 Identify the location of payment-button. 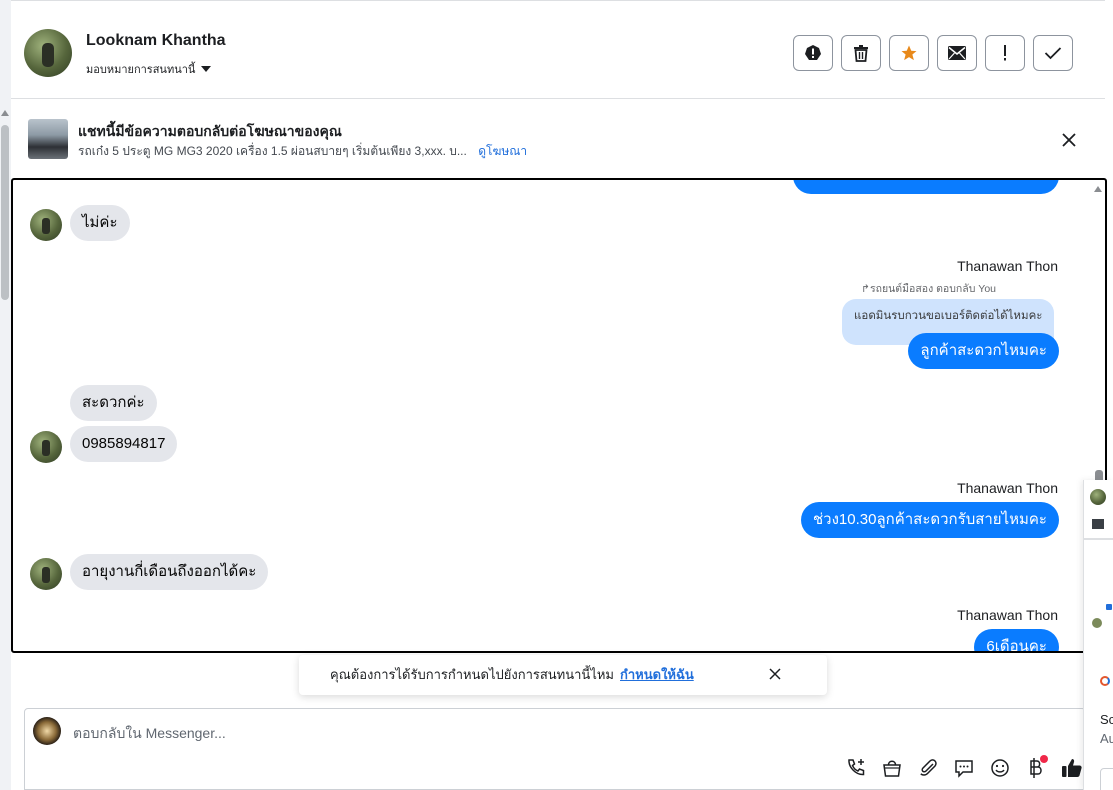
(1036, 768).